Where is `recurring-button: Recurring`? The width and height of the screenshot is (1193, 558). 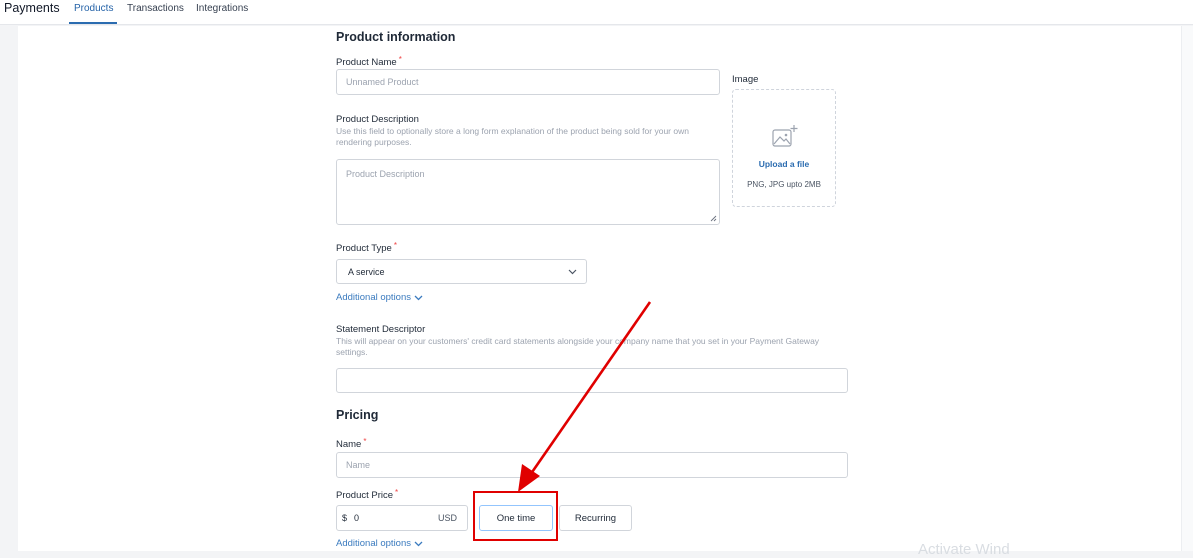 recurring-button: Recurring is located at coordinates (595, 518).